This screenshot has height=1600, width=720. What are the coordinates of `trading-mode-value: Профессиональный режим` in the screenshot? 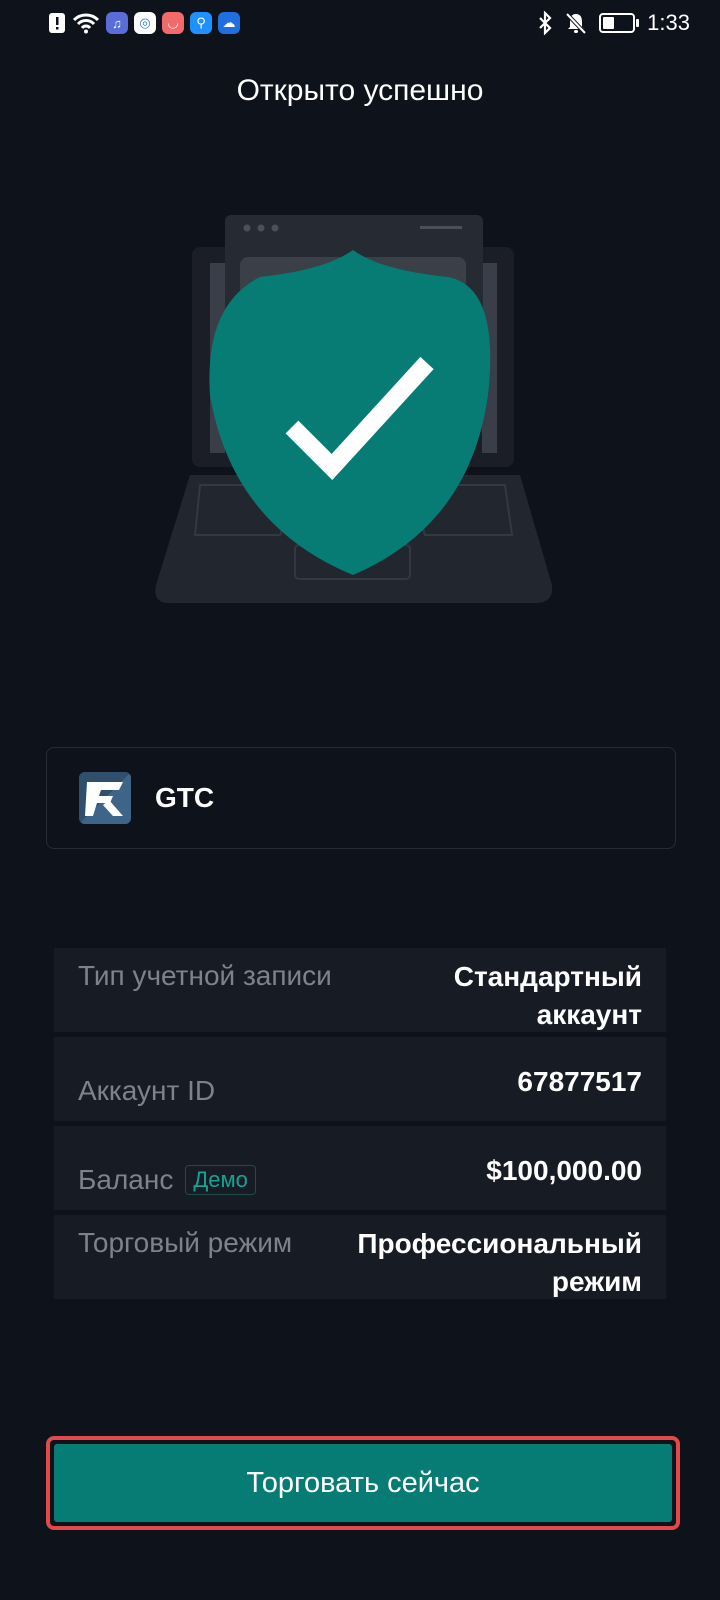 It's located at (499, 1262).